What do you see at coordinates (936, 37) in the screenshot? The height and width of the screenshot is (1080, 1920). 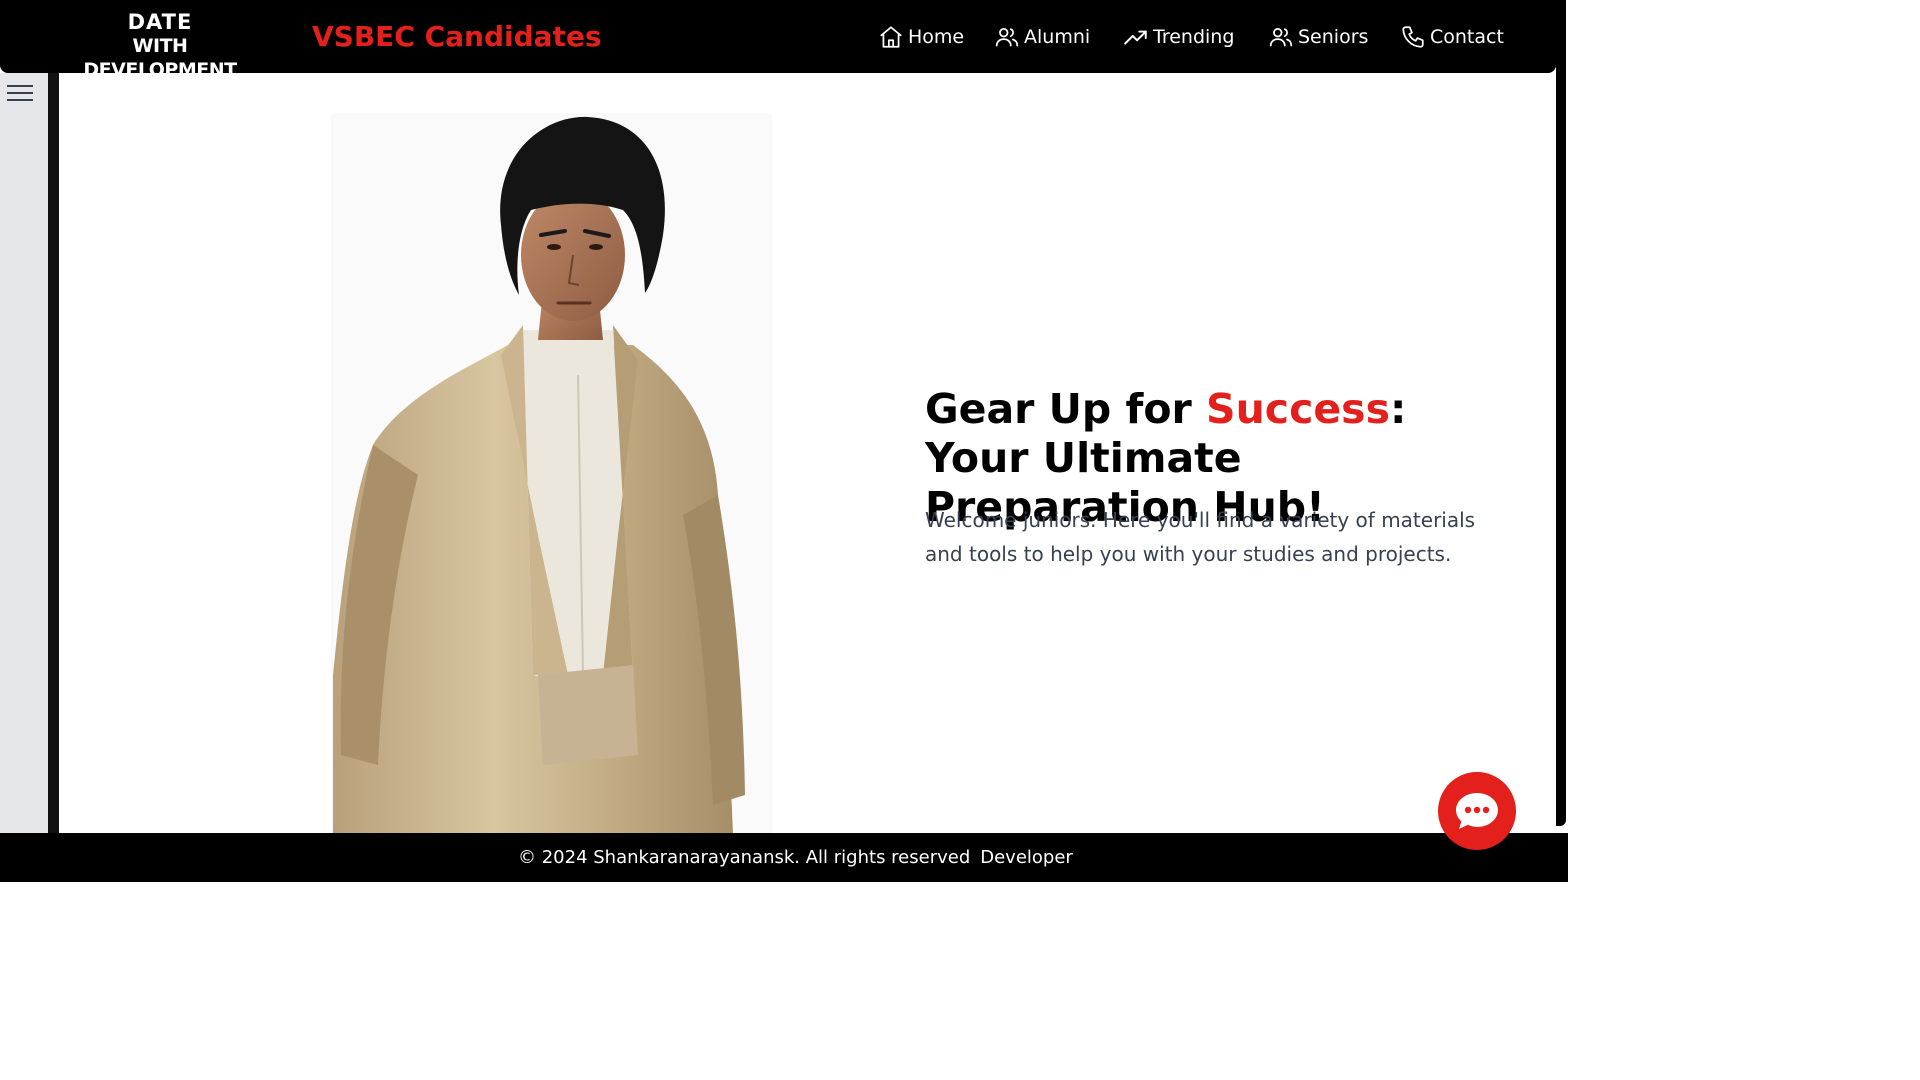 I see `nav-home-label: Home` at bounding box center [936, 37].